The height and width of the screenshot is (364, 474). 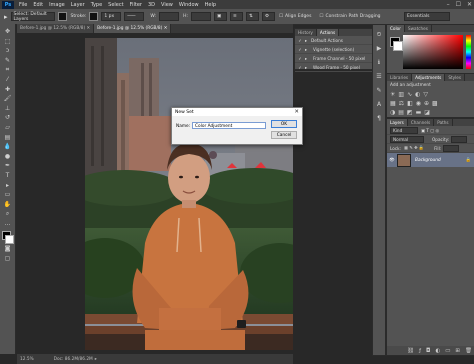 I want to click on healing-brush-tool-icon: ✚, so click(x=7, y=89).